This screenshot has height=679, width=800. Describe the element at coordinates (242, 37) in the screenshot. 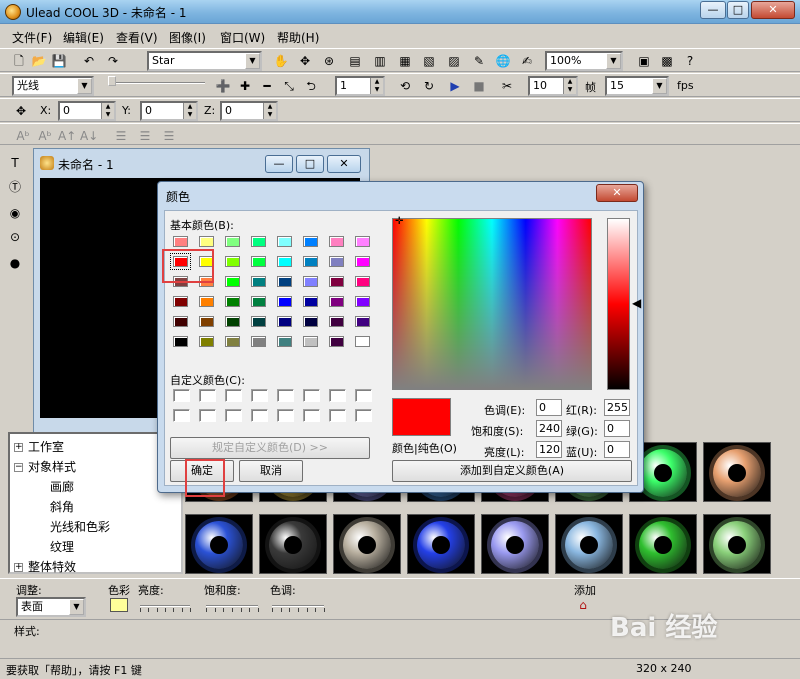

I see `menu-window: 窗口(W)` at that location.